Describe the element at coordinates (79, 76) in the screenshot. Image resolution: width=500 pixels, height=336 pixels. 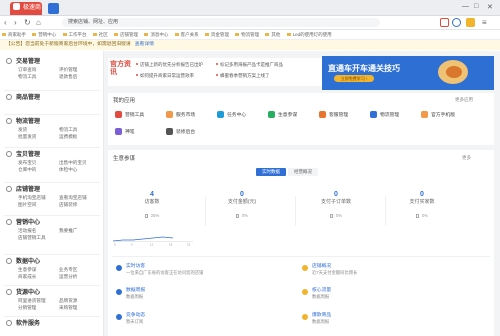
I see `sidebar-link: 退款售后` at that location.